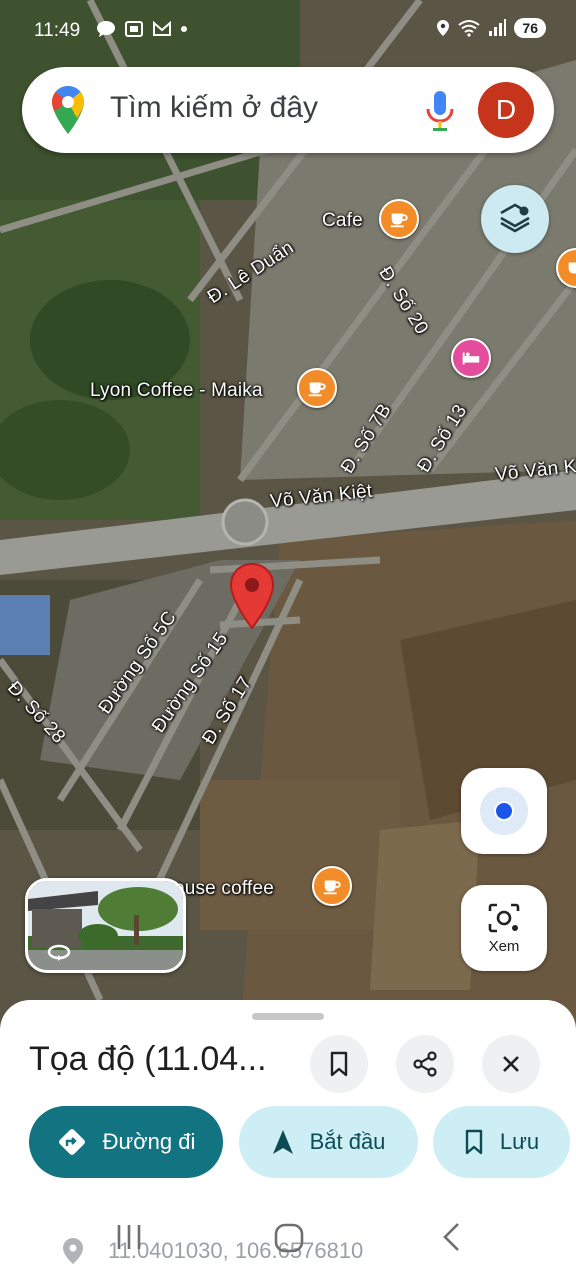  Describe the element at coordinates (342, 221) in the screenshot. I see `poi-label-cafe: Cafe` at that location.